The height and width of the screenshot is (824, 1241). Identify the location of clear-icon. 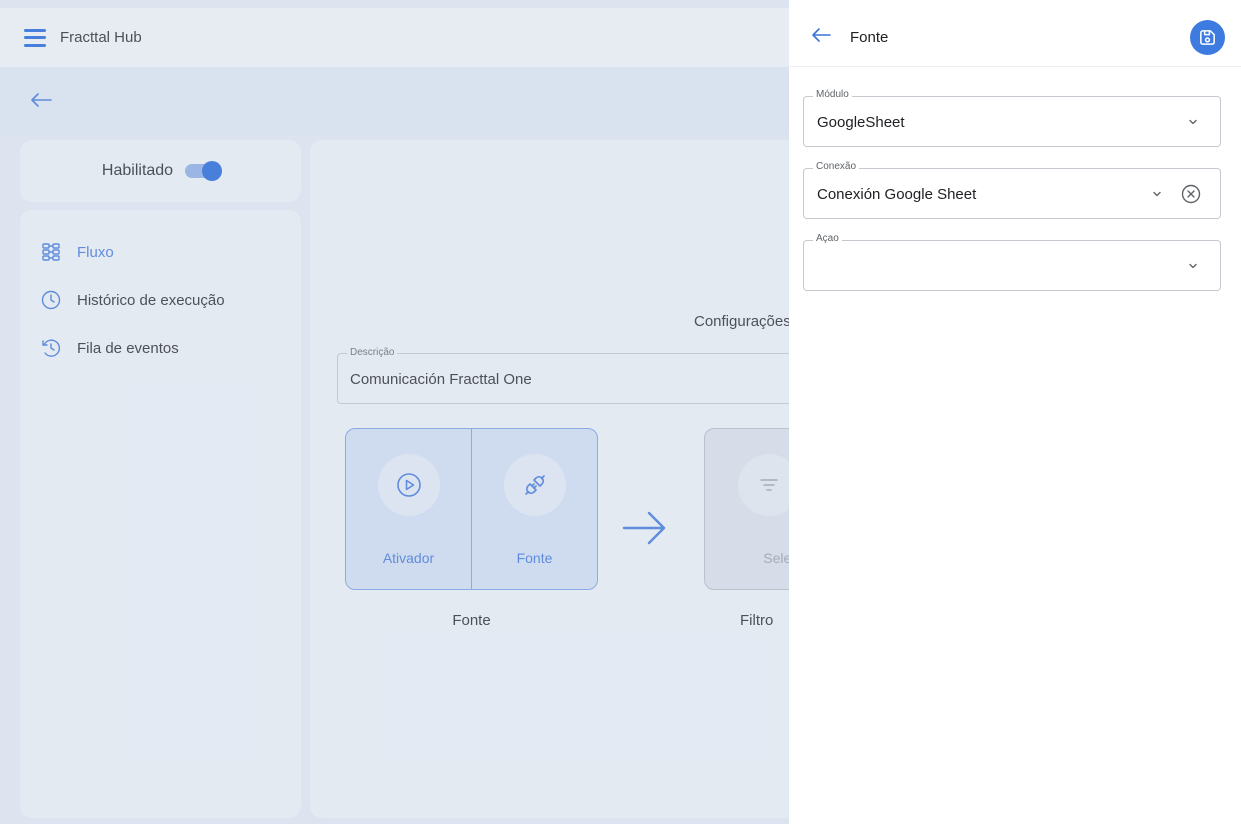
(1191, 194).